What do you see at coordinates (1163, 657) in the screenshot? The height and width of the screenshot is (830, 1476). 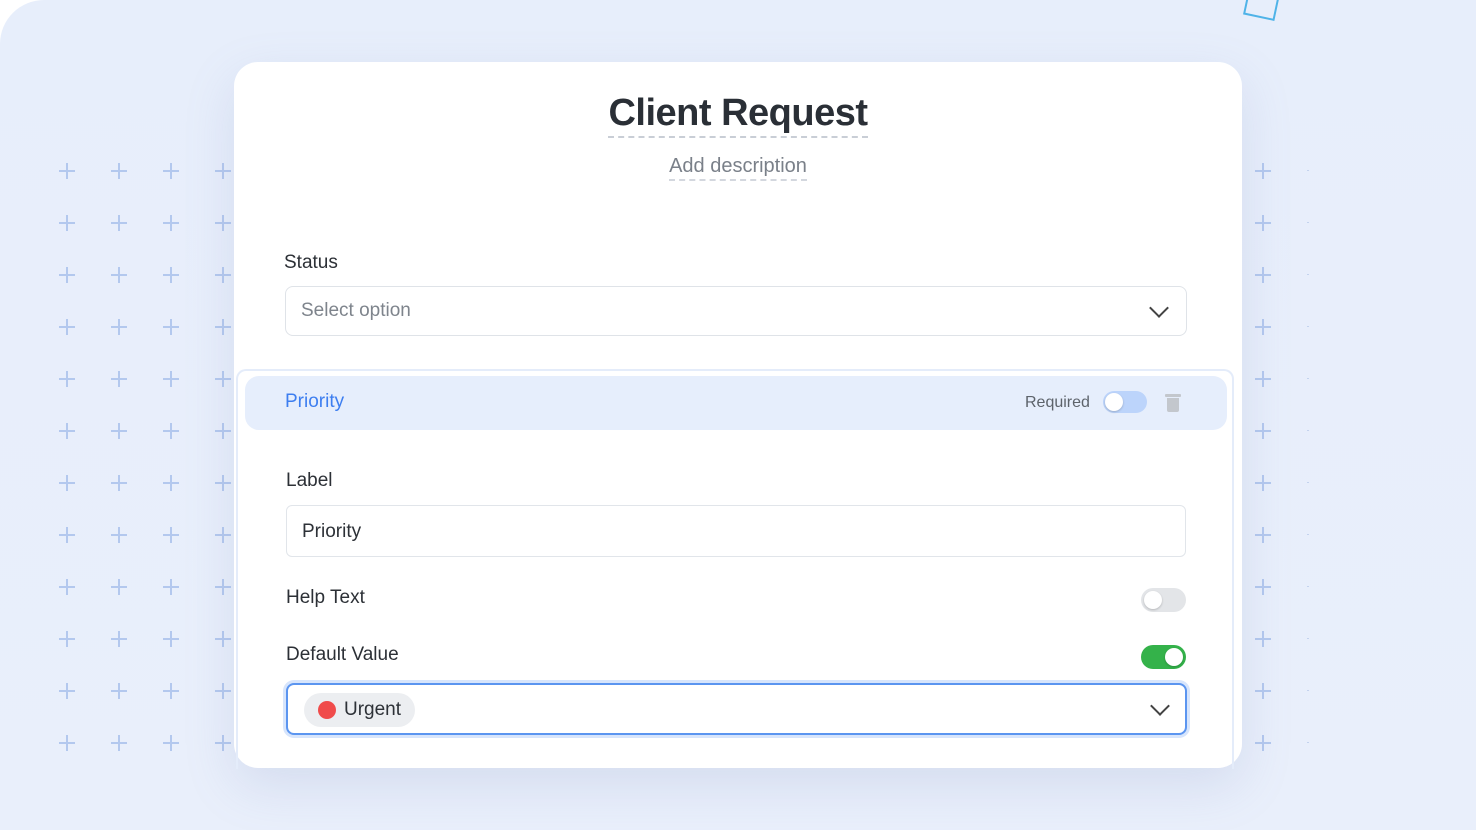 I see `default-value-toggle` at bounding box center [1163, 657].